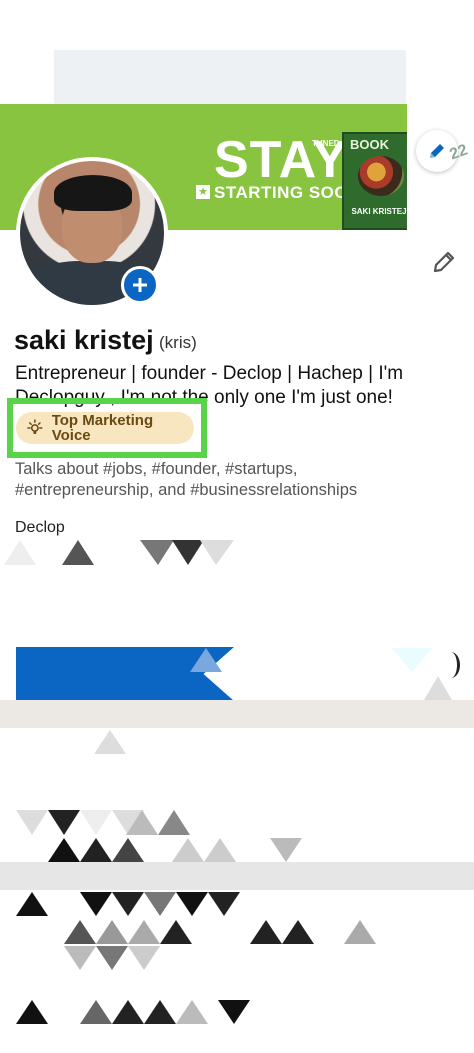  I want to click on book-cover: BOOK SAKI KRISTEJ, so click(374, 181).